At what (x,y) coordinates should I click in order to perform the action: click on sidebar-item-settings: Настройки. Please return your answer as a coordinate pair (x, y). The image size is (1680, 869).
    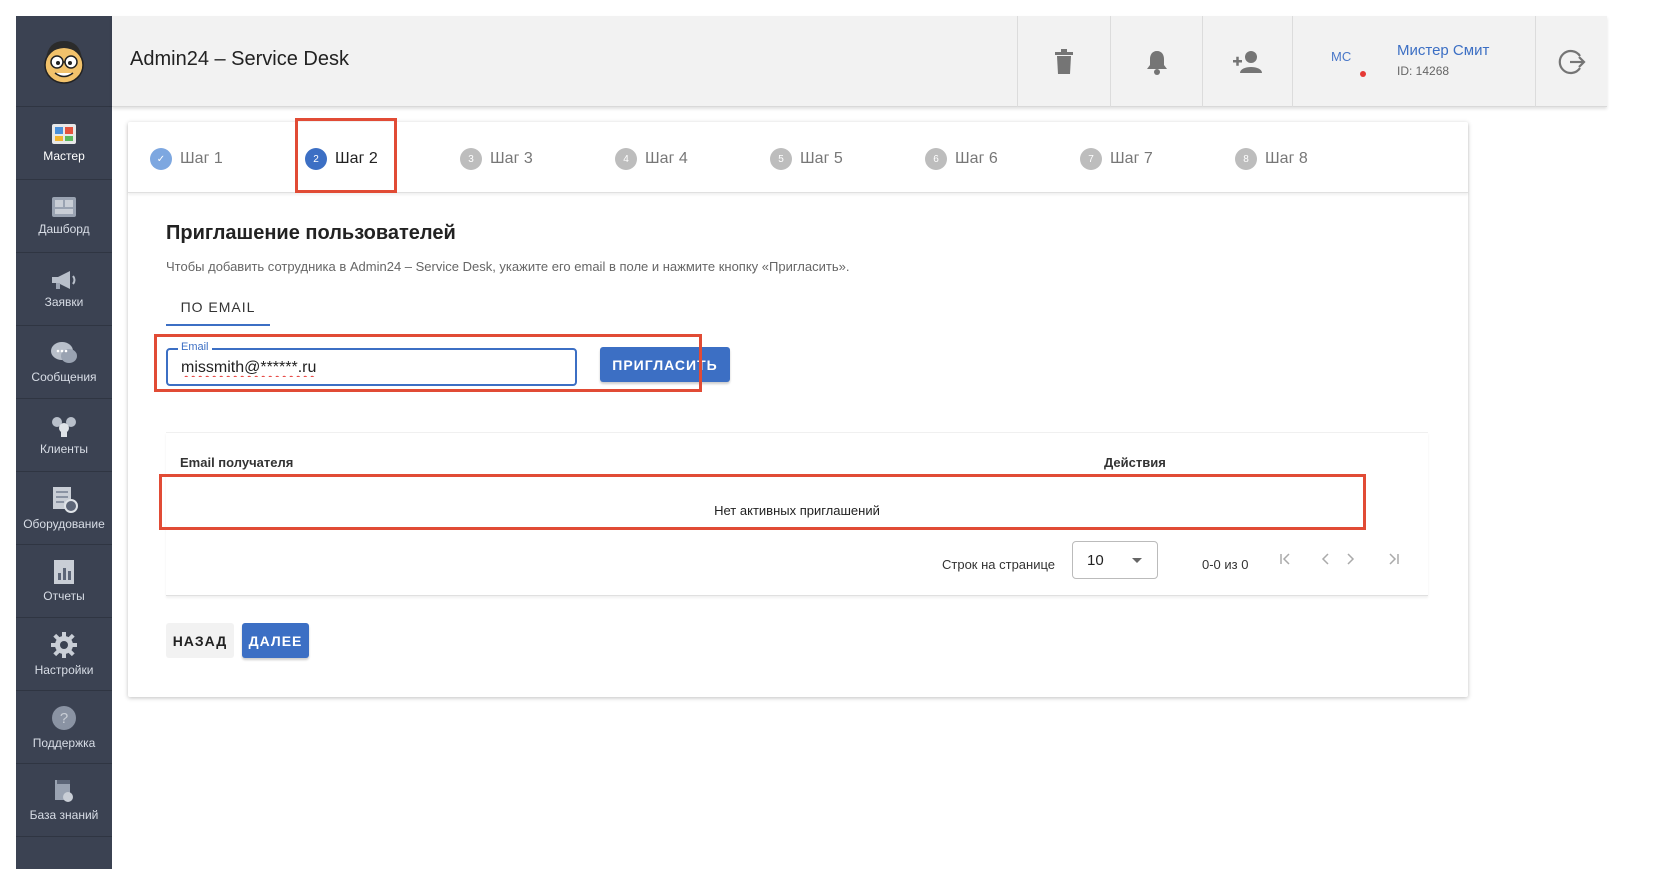
    Looking at the image, I should click on (64, 654).